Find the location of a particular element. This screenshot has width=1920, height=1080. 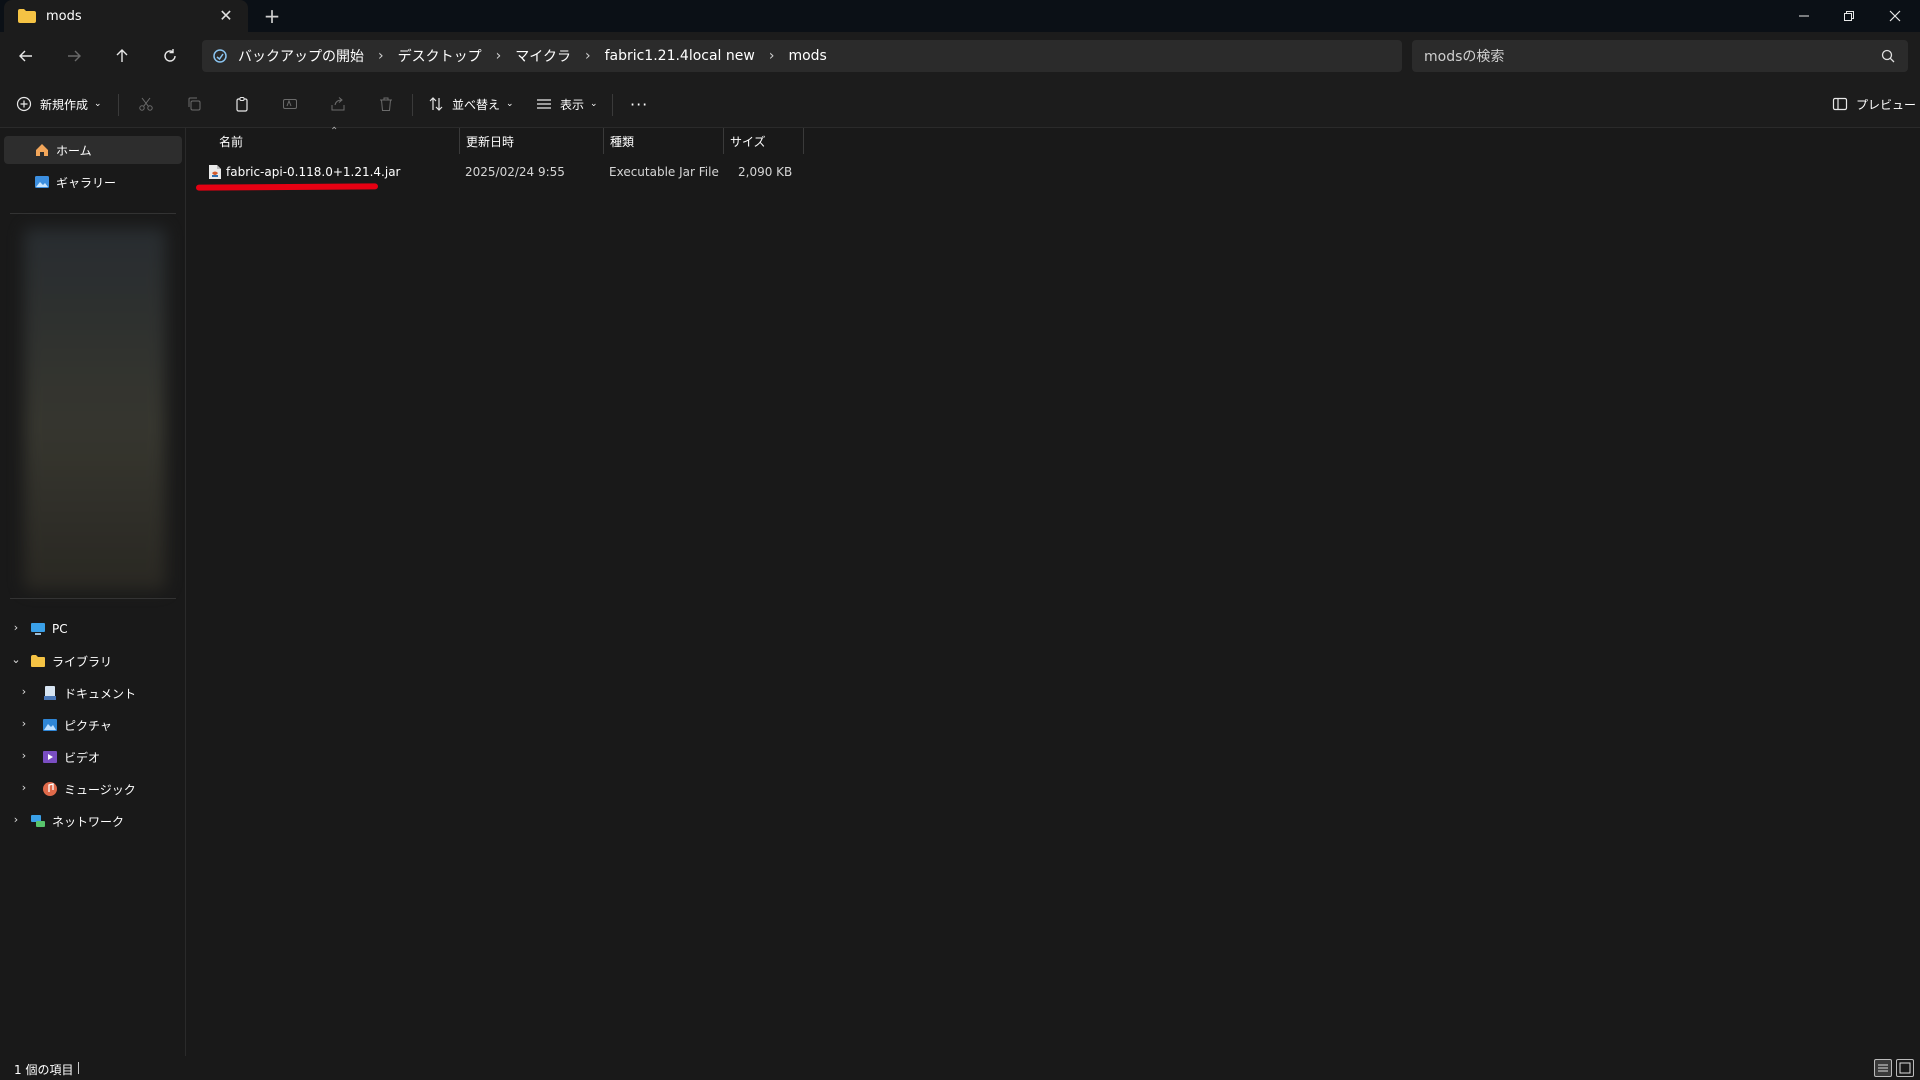

sidebar-item-libraries: ライブラリ is located at coordinates (71, 661).